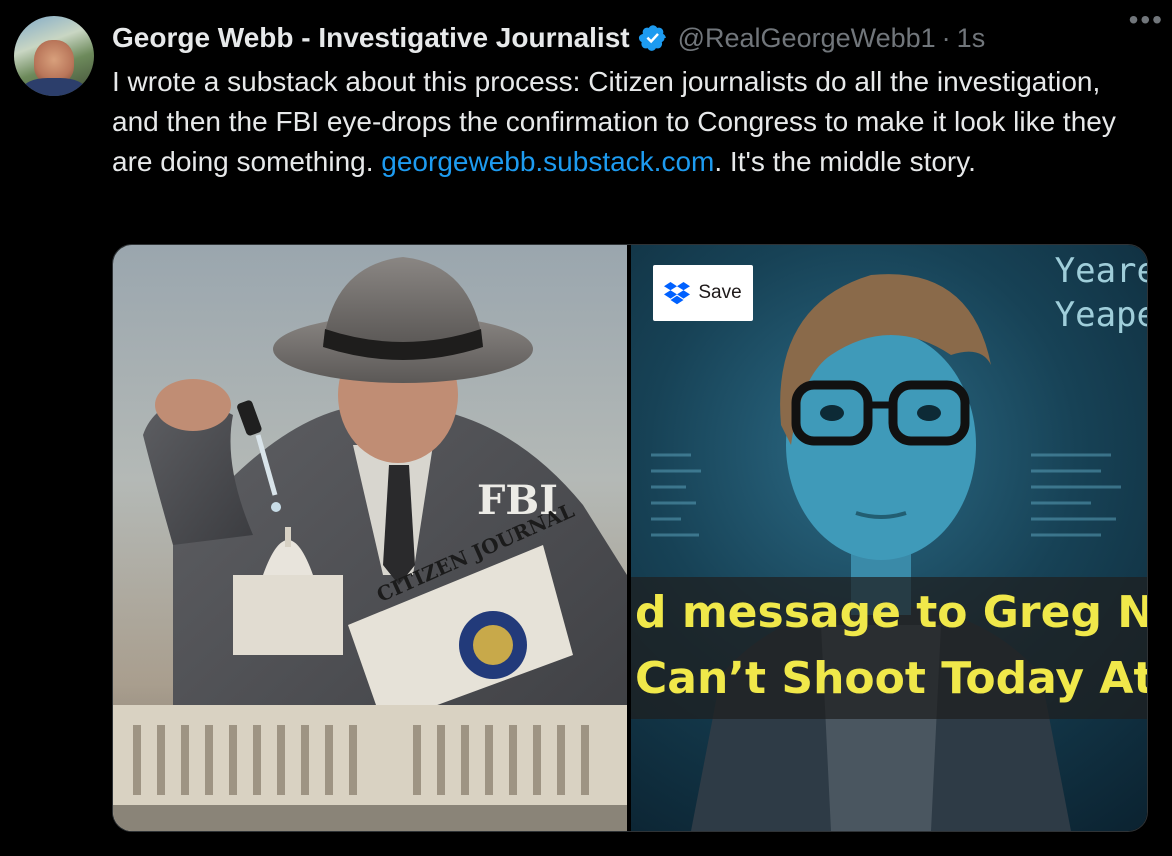 Image resolution: width=1172 pixels, height=856 pixels. Describe the element at coordinates (54, 56) in the screenshot. I see `avatar` at that location.